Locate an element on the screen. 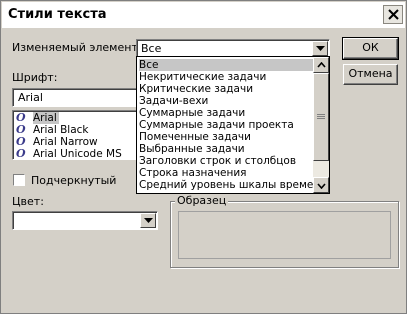 This screenshot has width=407, height=314. close-icon is located at coordinates (393, 14).